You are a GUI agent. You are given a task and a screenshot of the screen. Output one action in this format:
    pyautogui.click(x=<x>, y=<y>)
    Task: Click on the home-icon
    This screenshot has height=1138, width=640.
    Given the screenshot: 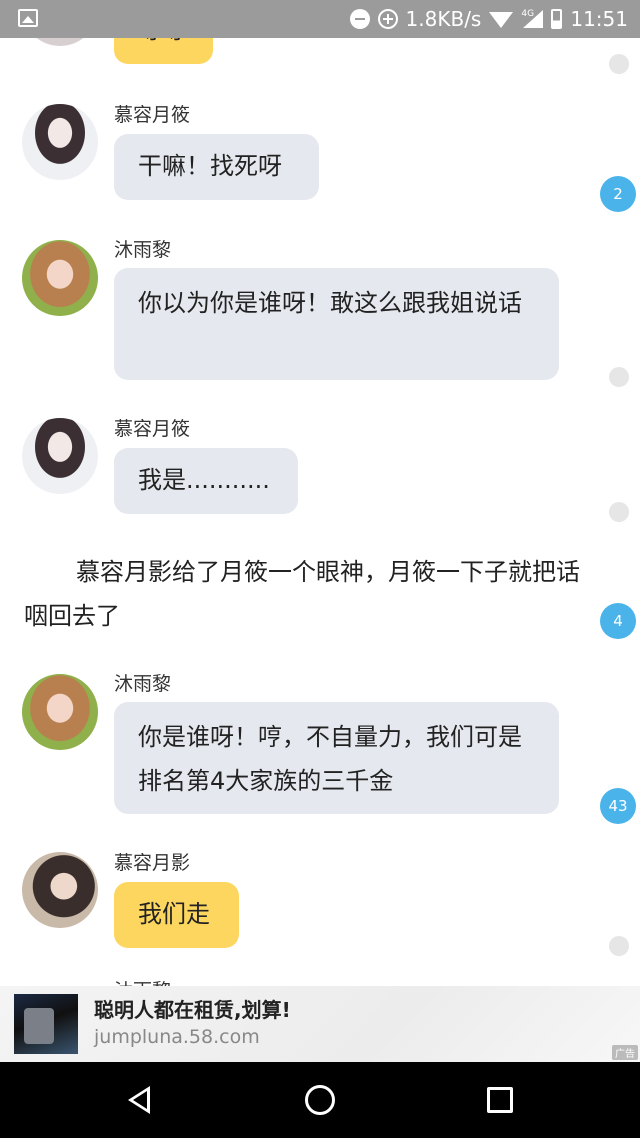 What is the action you would take?
    pyautogui.click(x=320, y=1100)
    